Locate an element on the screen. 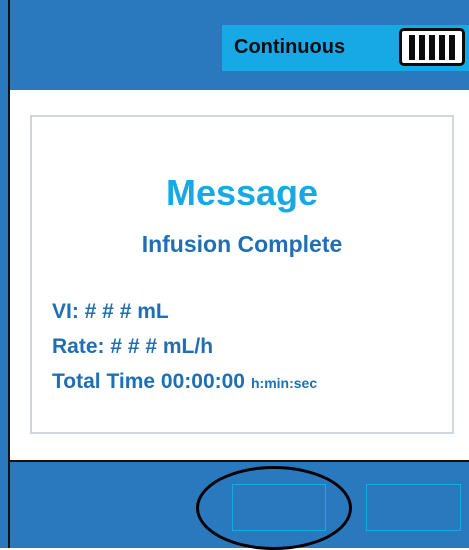 This screenshot has width=469, height=550. total-time-line: Total Time 00:00:00 h:min:sec is located at coordinates (184, 382).